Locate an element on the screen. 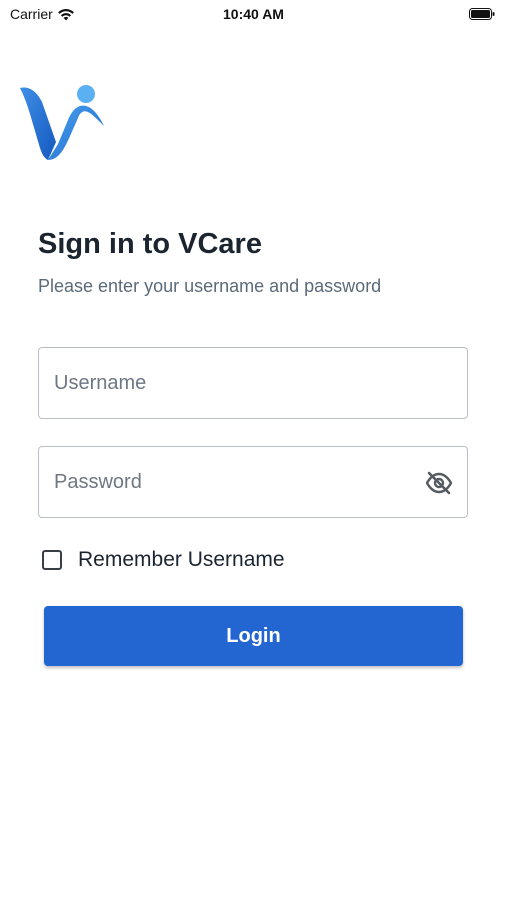  remember-username-checkbox is located at coordinates (52, 560).